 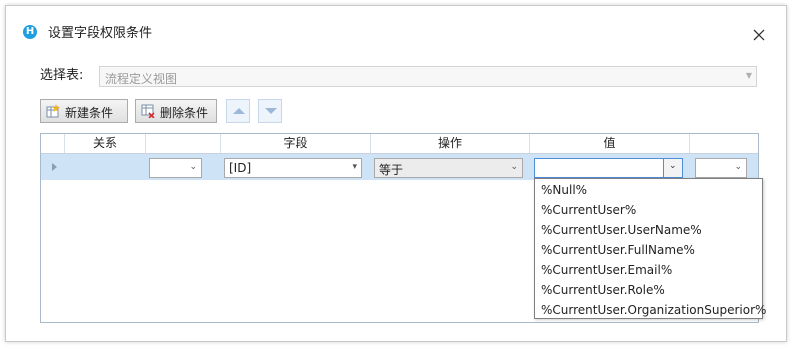 I want to click on value-option-null: %Null%, so click(x=564, y=190).